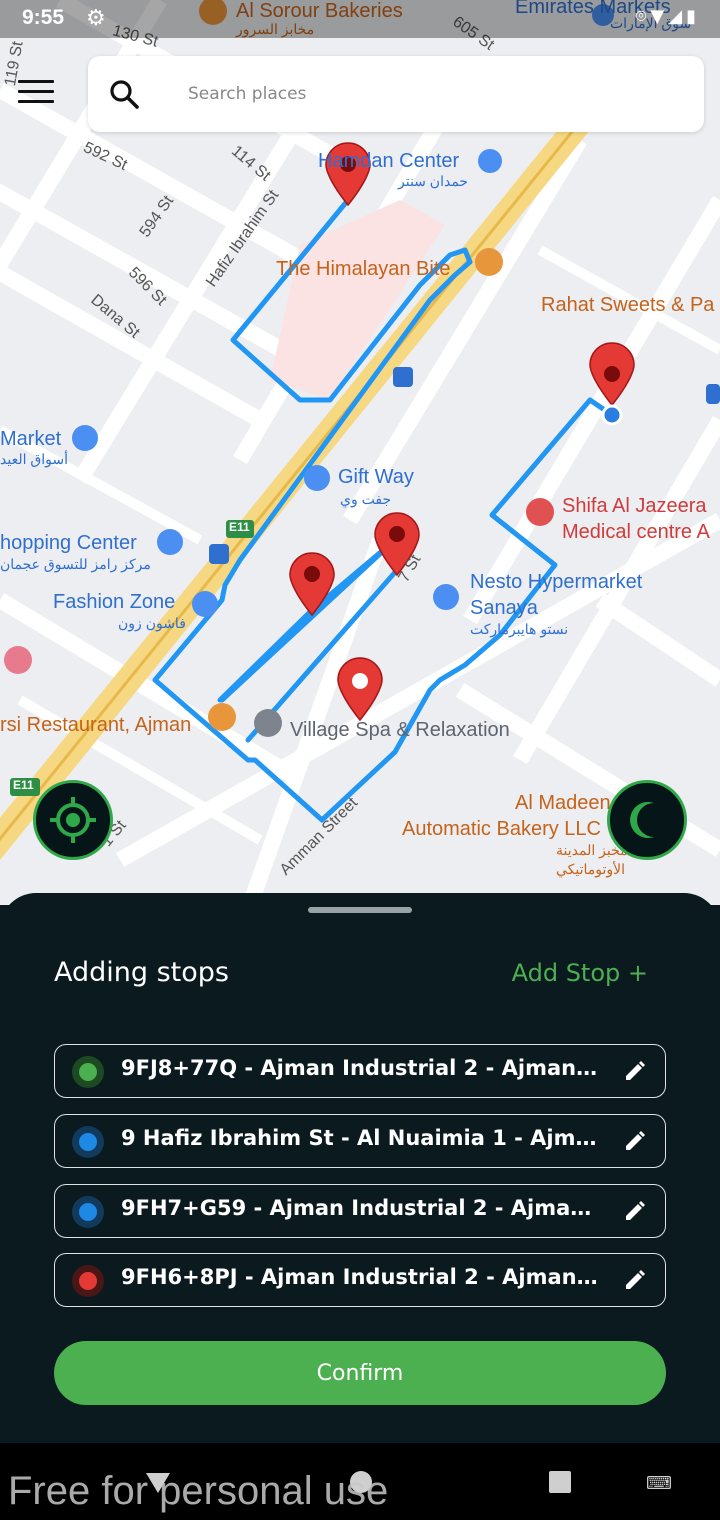 The width and height of the screenshot is (720, 1520). I want to click on menu-icon, so click(36, 94).